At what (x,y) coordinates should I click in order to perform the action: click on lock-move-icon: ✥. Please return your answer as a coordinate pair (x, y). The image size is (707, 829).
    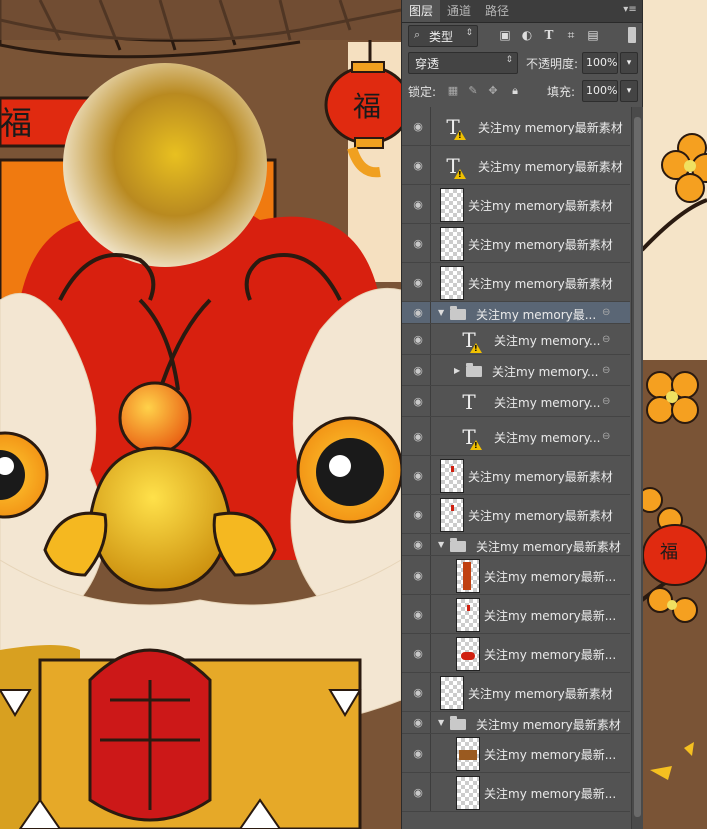
    Looking at the image, I should click on (493, 91).